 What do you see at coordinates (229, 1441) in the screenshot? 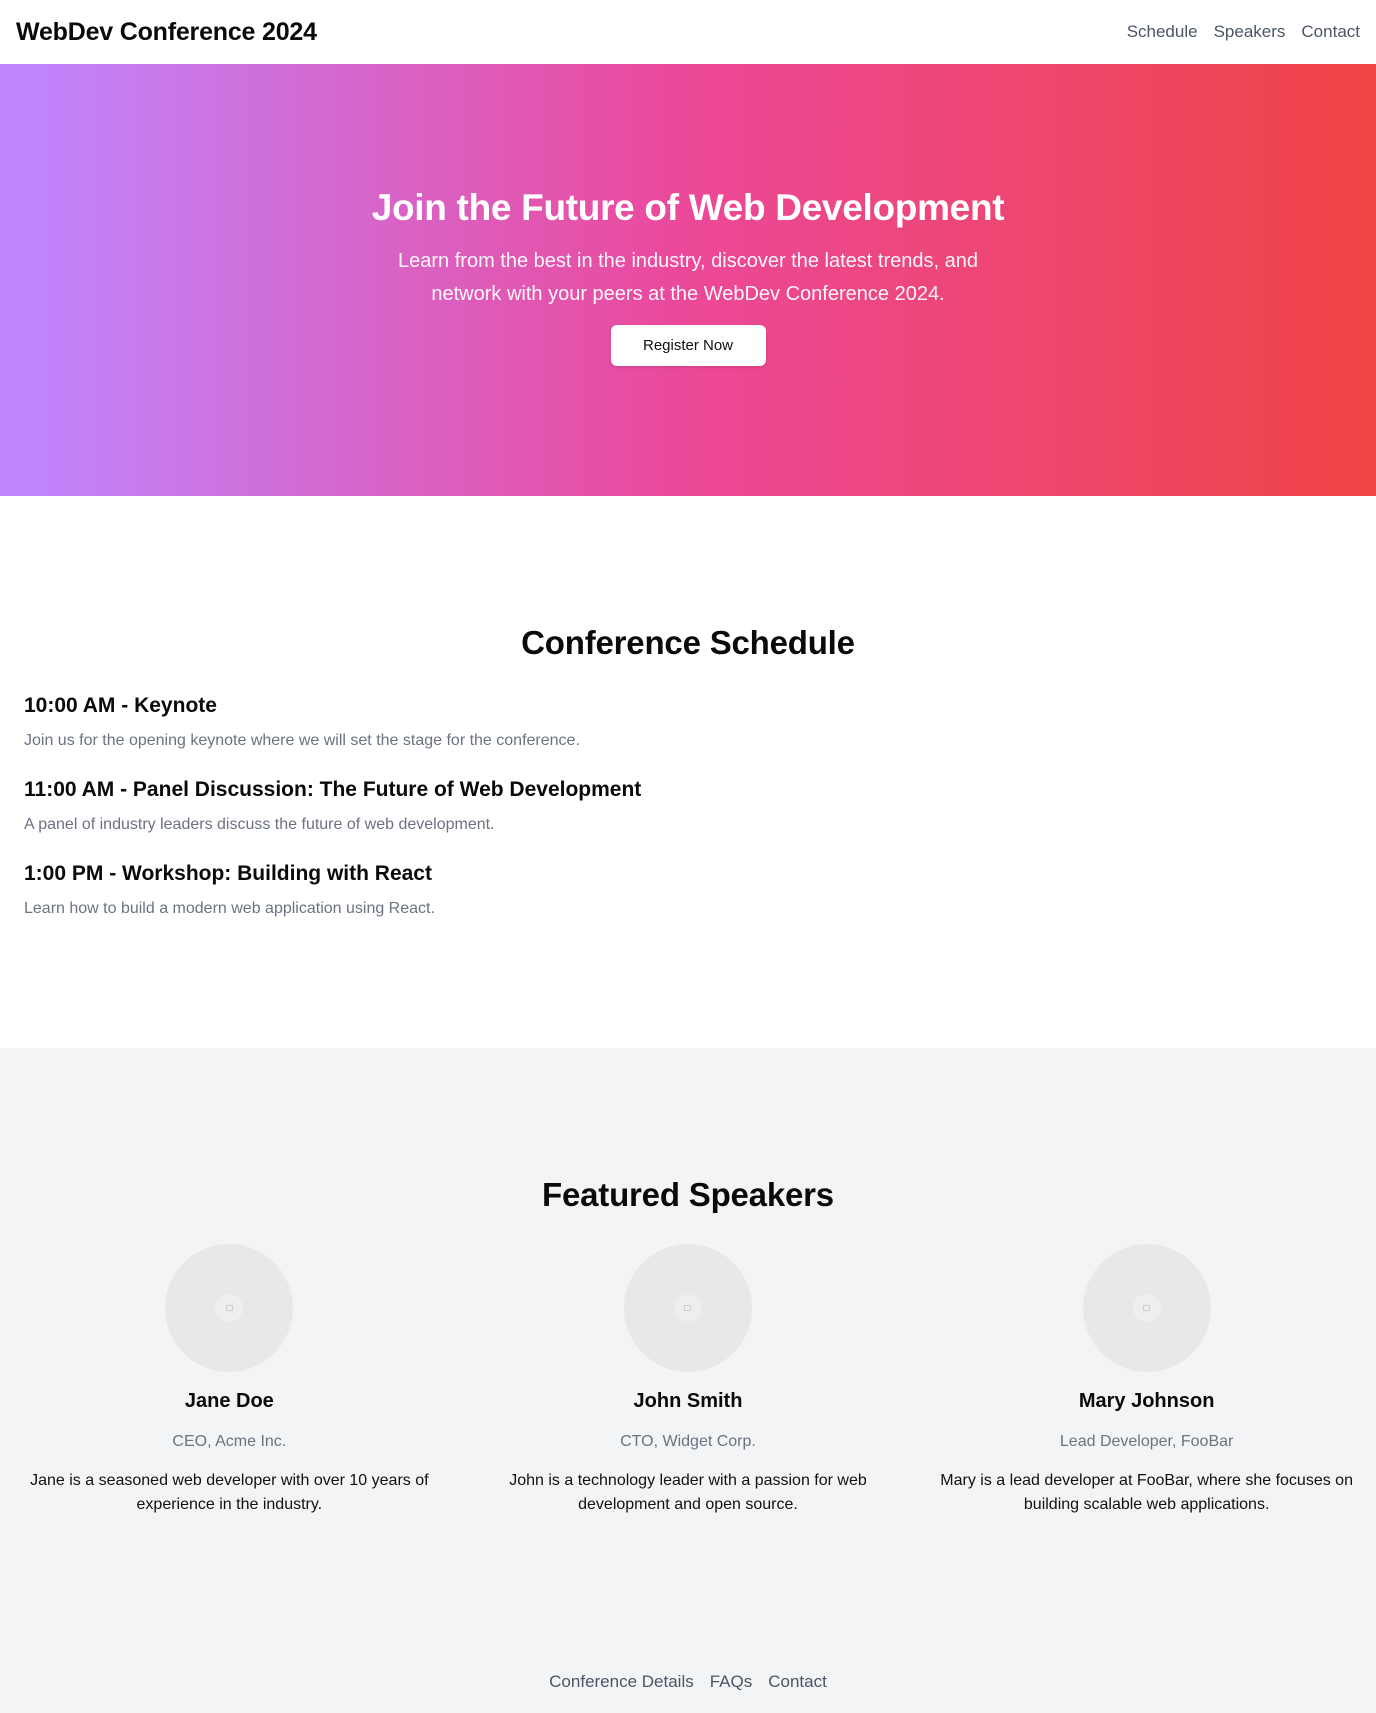
I see `speaker-role: CEO, Acme Inc.` at bounding box center [229, 1441].